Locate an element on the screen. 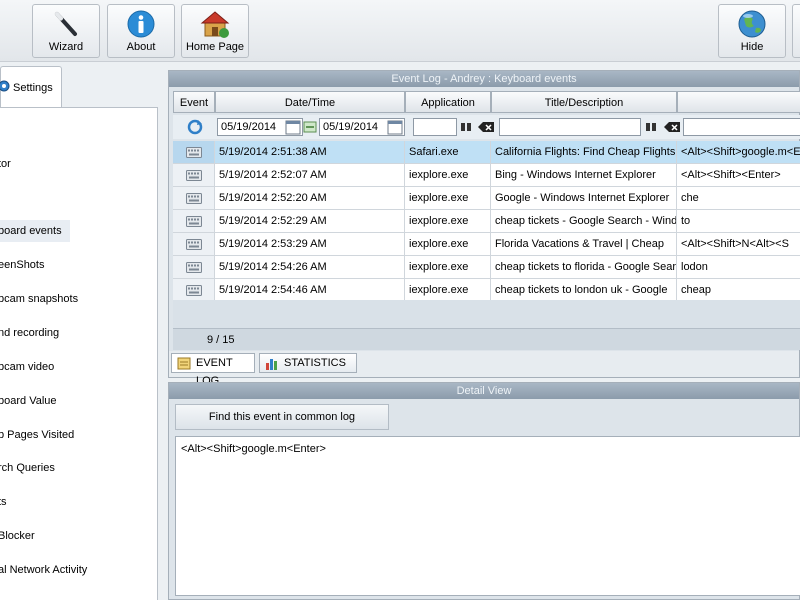 Image resolution: width=800 pixels, height=600 pixels. title-cell: California Flights: Find Cheap Flights is located at coordinates (584, 152).